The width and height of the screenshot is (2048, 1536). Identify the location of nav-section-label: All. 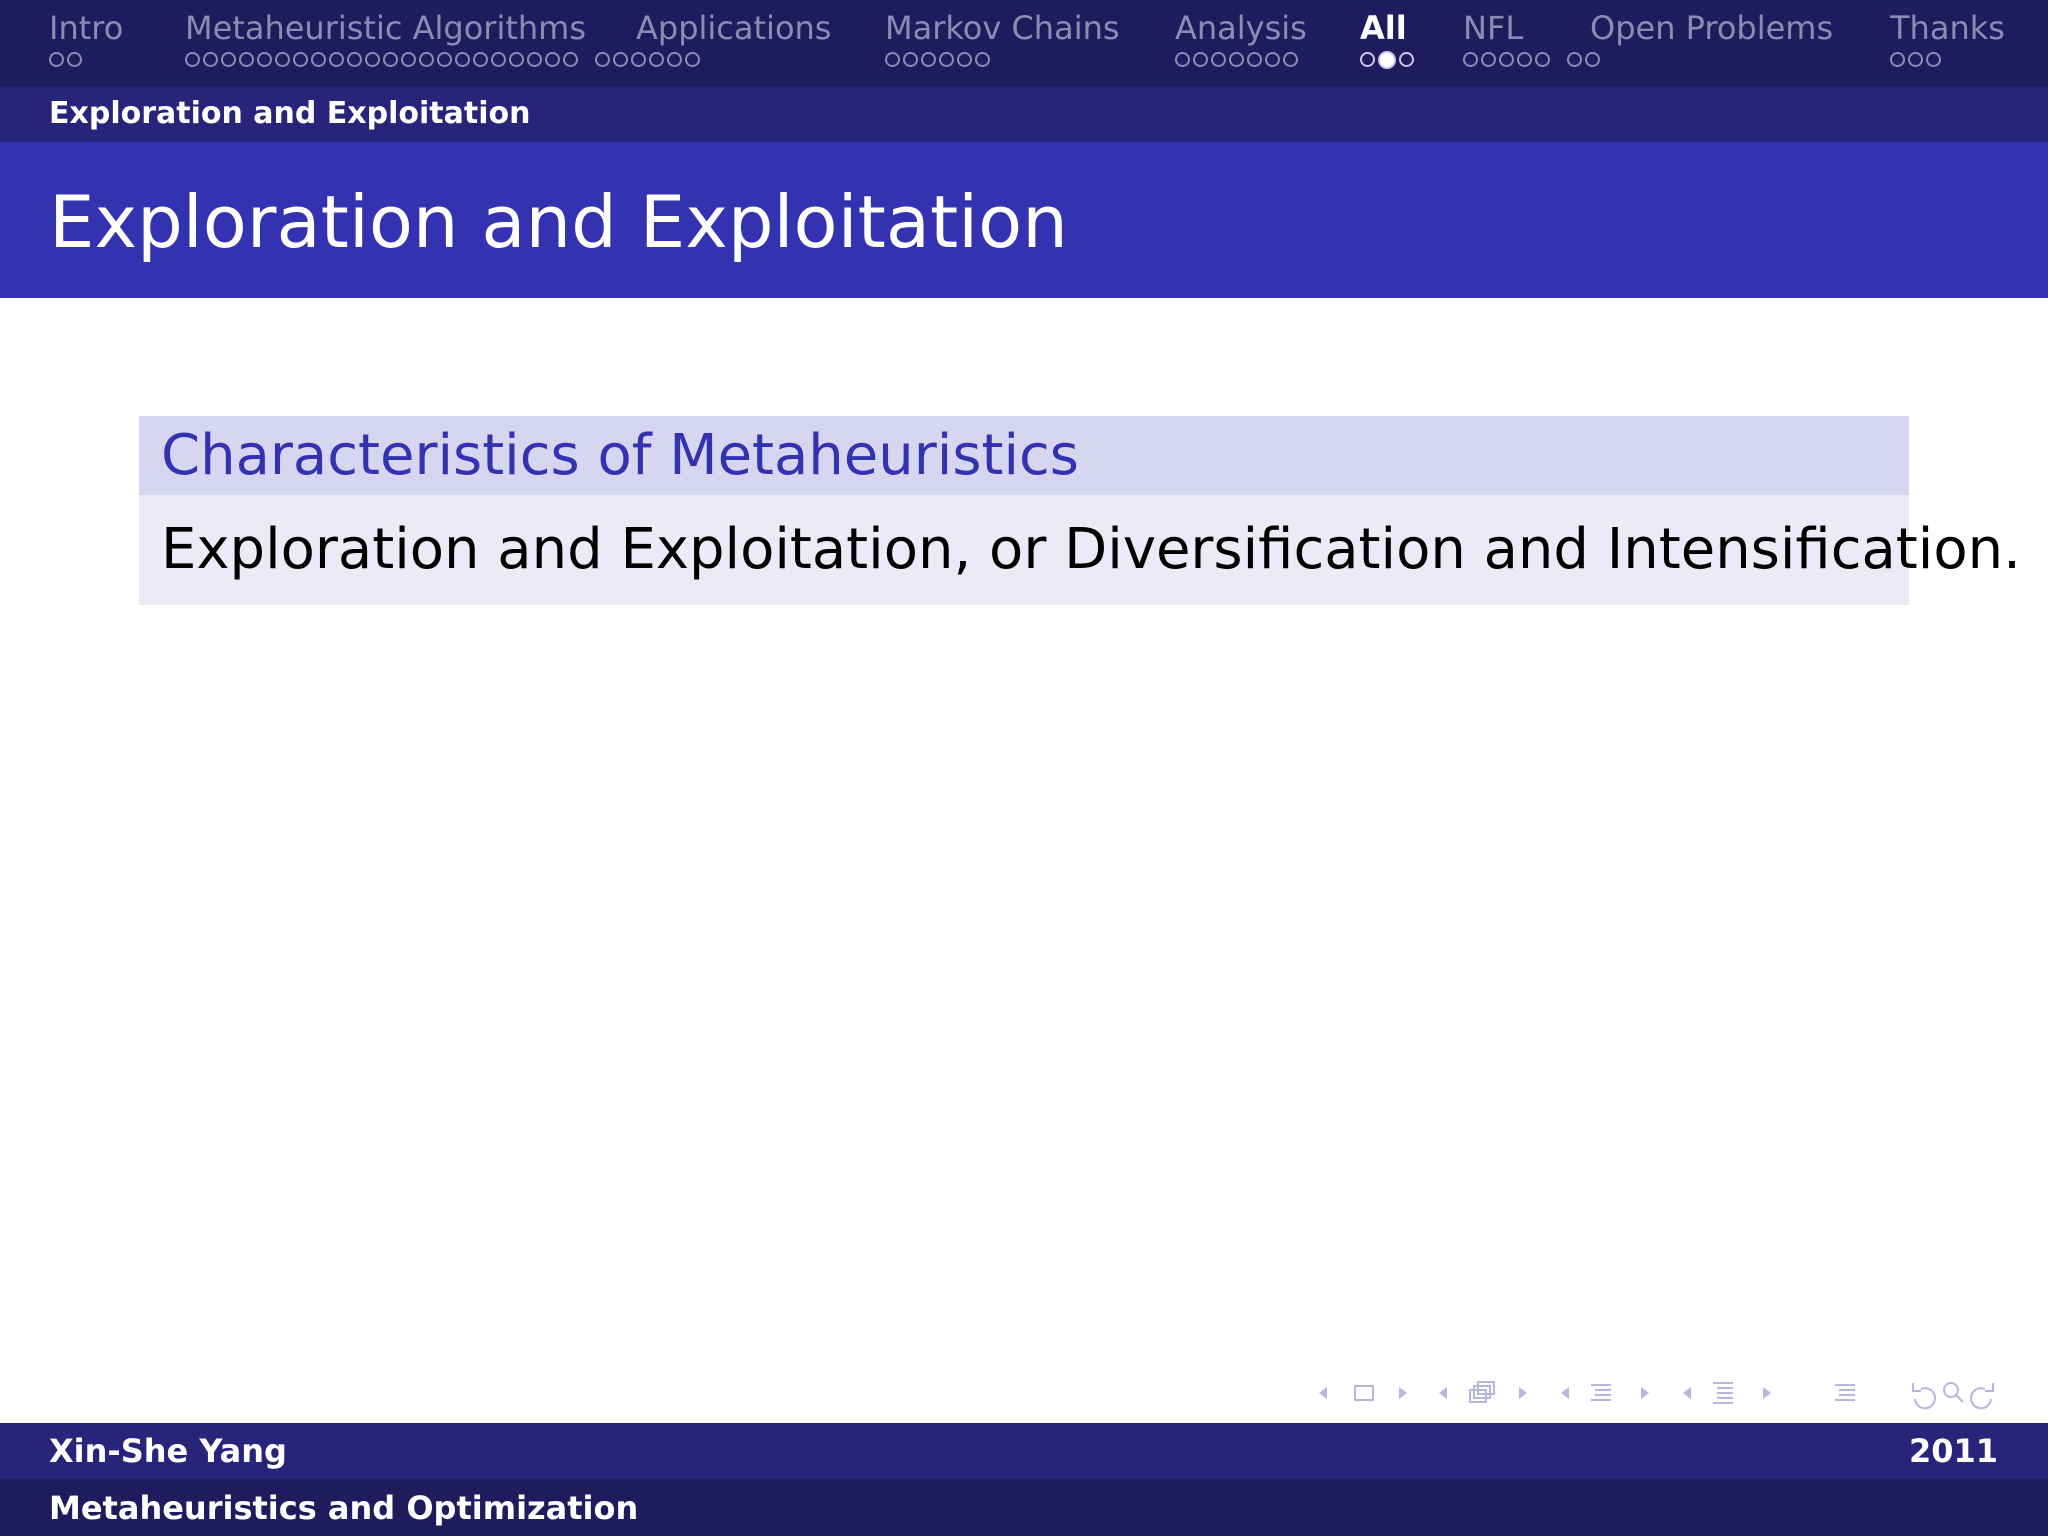
(1383, 28).